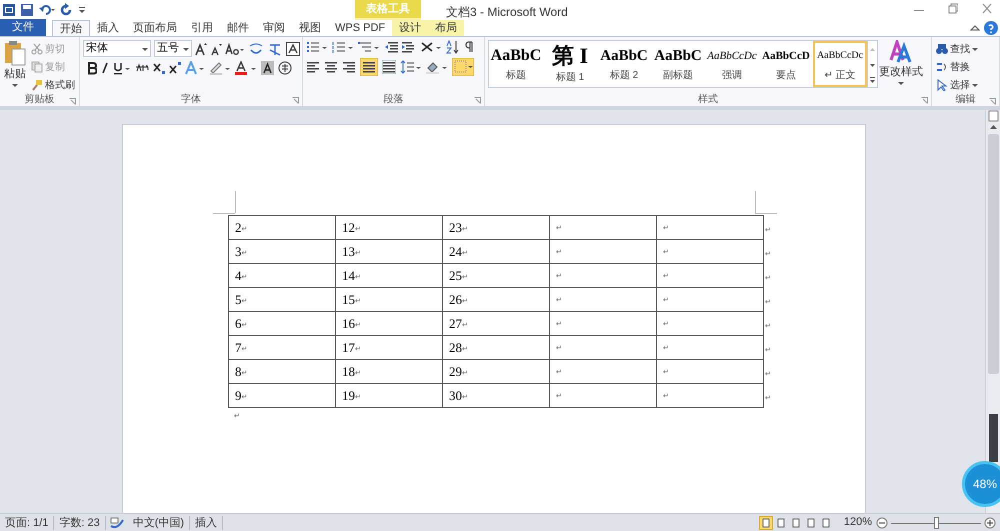 Image resolution: width=1000 pixels, height=531 pixels. I want to click on font-size-field: 五号, so click(173, 48).